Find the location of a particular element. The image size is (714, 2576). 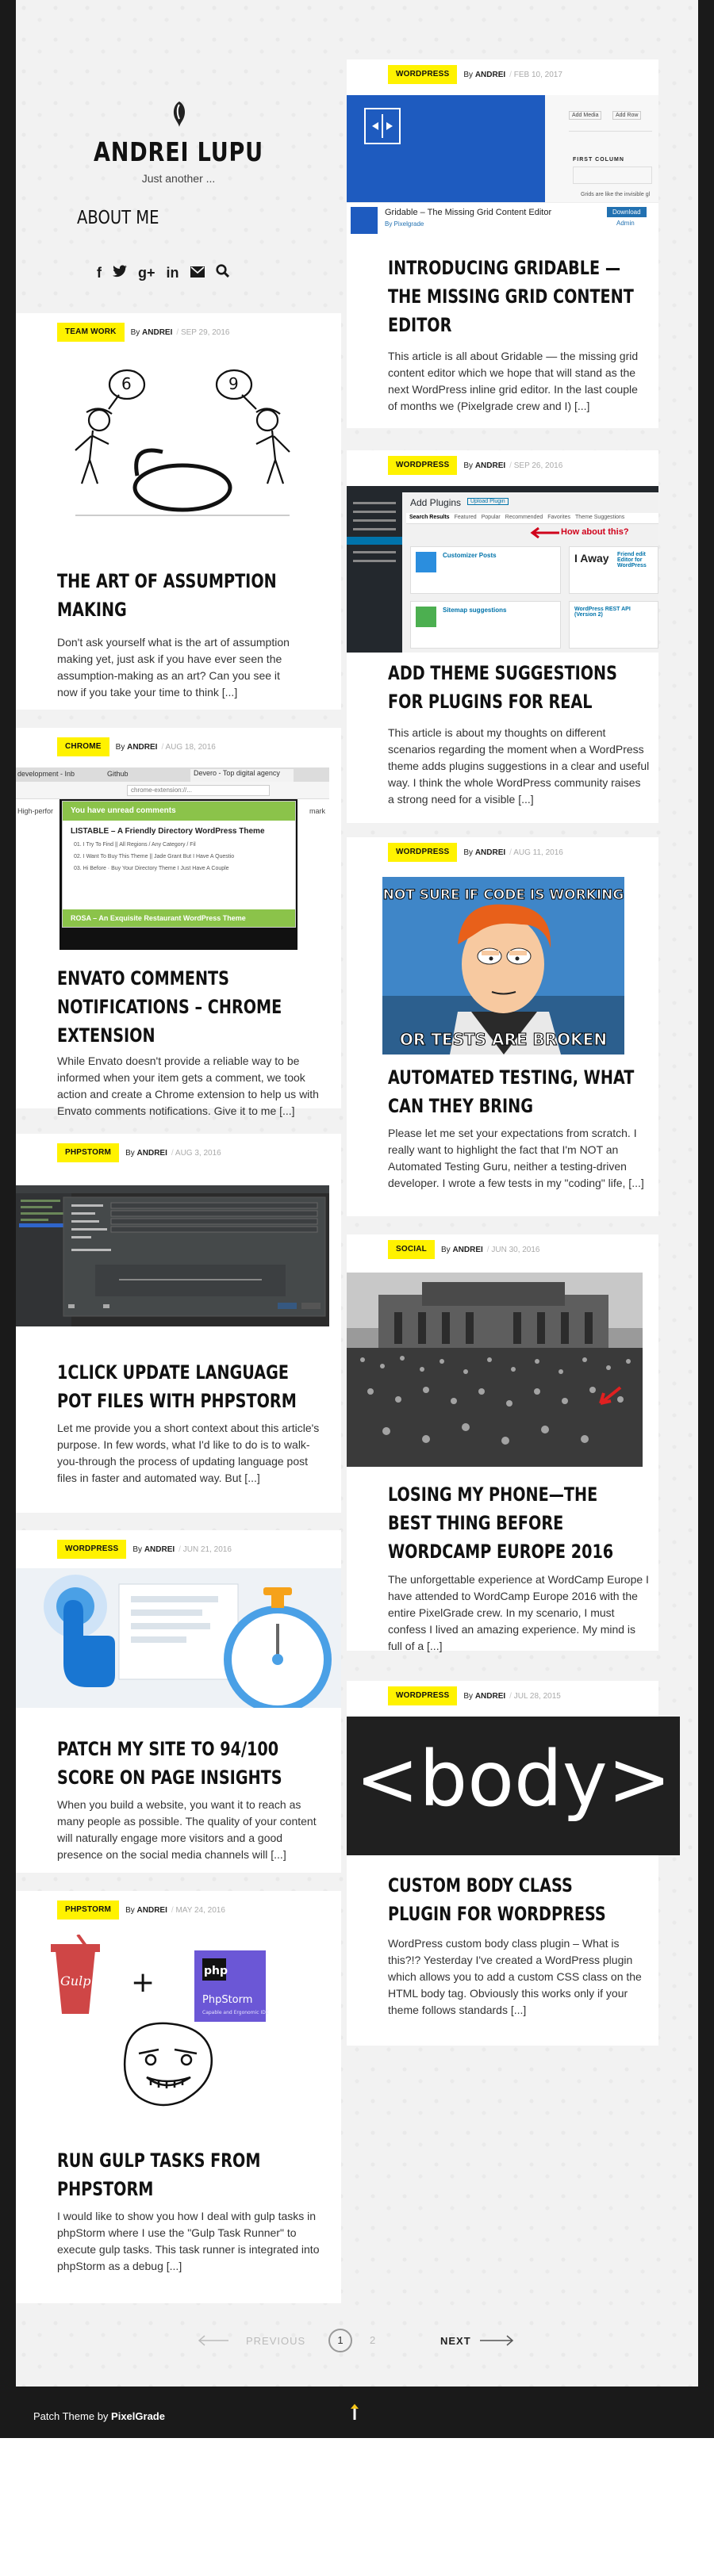

footer-brand-link: PixelGrade is located at coordinates (138, 2416).